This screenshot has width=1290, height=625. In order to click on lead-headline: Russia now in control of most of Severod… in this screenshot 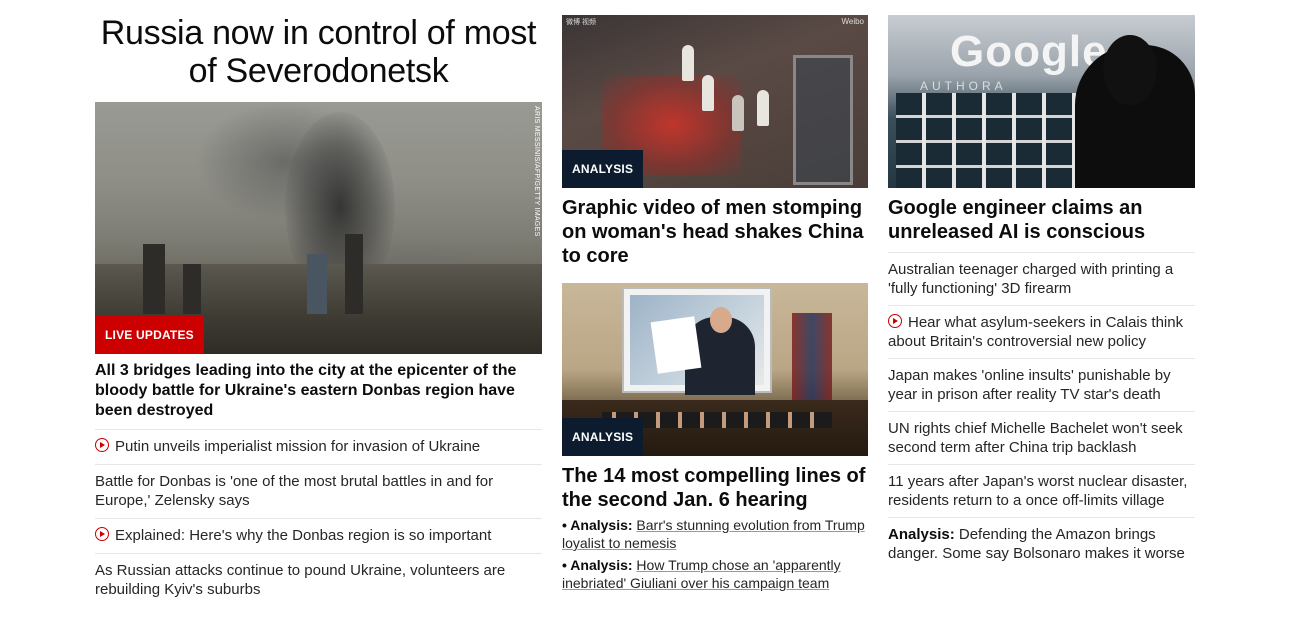, I will do `click(318, 52)`.